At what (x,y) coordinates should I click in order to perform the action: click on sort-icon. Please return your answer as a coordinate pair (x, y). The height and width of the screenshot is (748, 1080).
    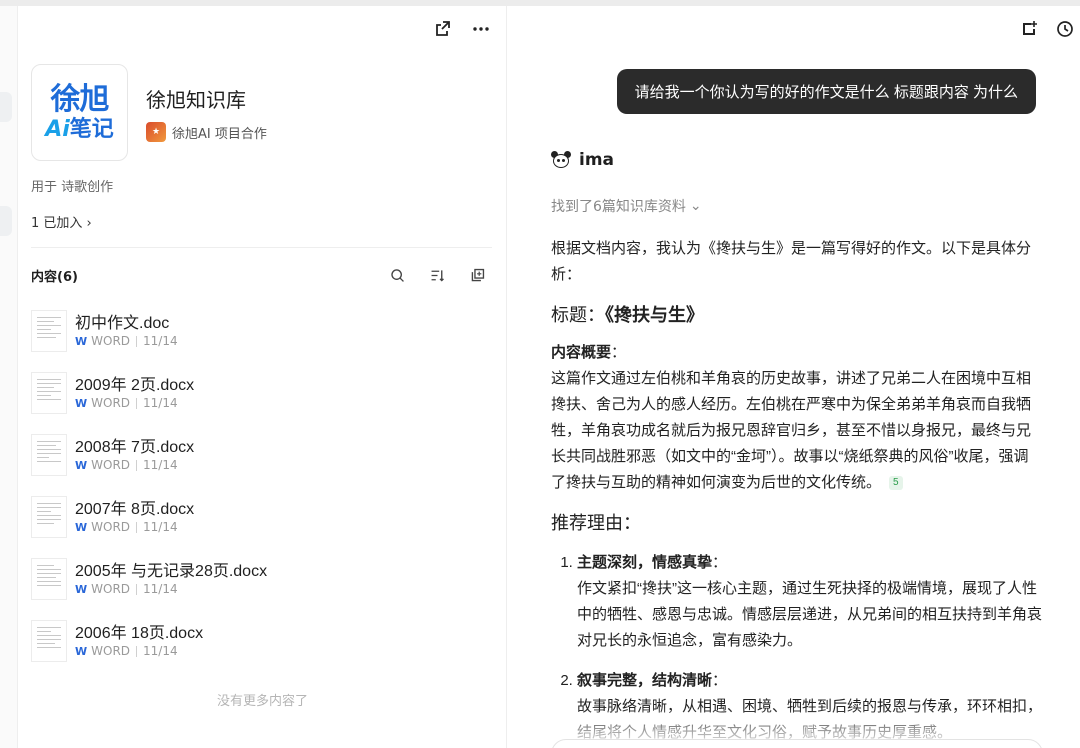
    Looking at the image, I should click on (437, 275).